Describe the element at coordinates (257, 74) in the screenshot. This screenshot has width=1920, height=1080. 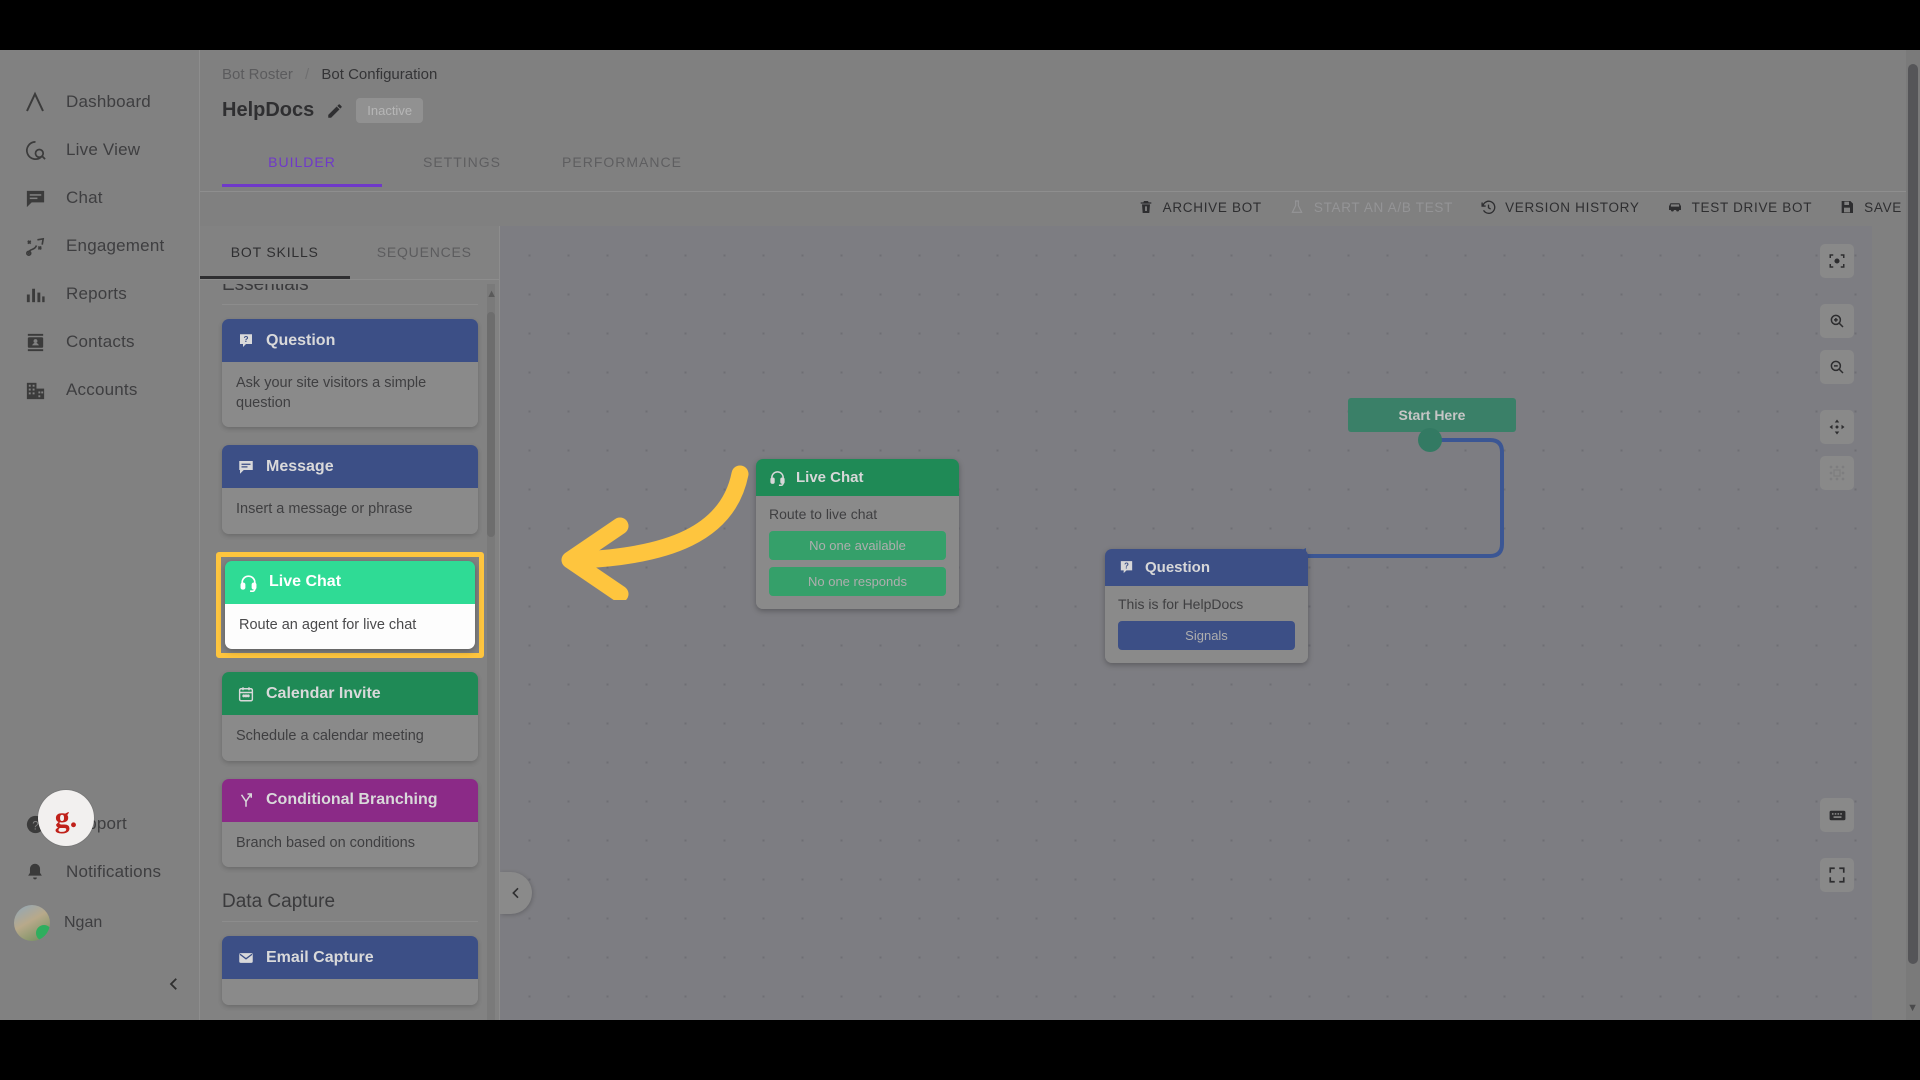
I see `breadcrumb-parent: Bot Roster` at that location.